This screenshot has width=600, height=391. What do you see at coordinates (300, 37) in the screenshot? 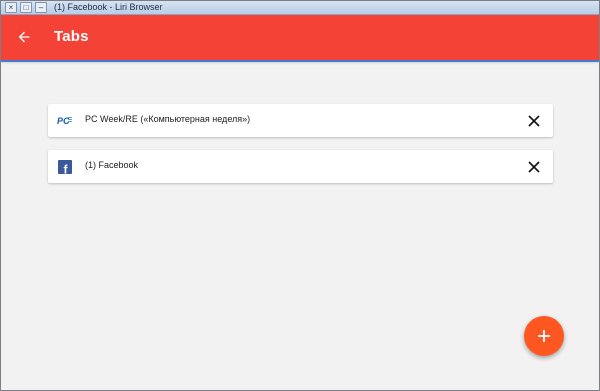
I see `app-toolbar: Tabs` at bounding box center [300, 37].